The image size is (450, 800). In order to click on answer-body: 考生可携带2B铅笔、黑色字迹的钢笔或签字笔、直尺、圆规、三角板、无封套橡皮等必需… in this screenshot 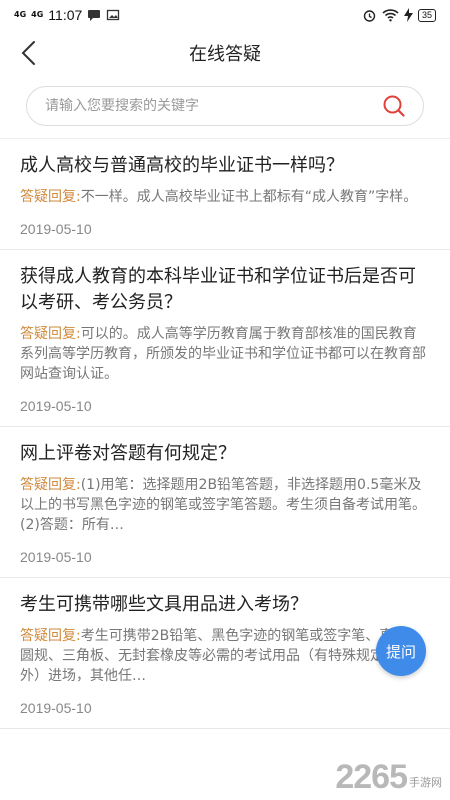, I will do `click(221, 656)`.